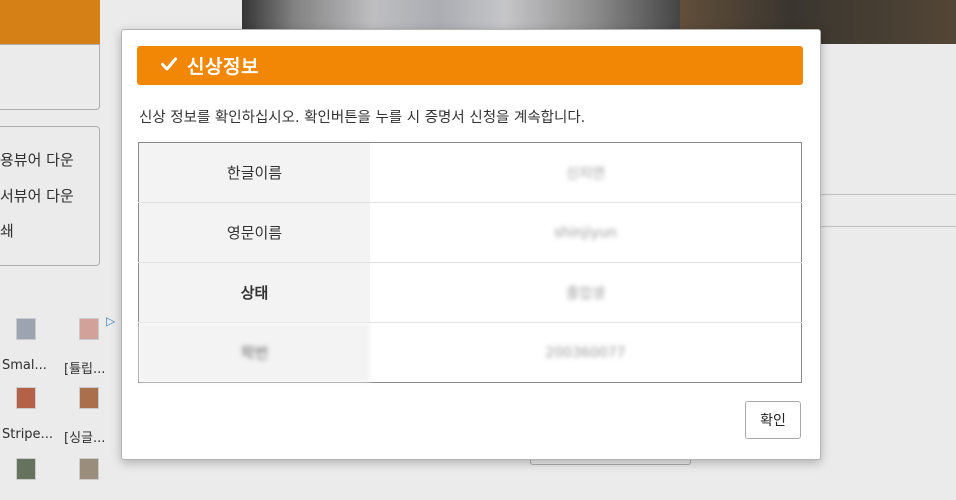 The width and height of the screenshot is (956, 500). What do you see at coordinates (586, 172) in the screenshot?
I see `row-value: 신지연` at bounding box center [586, 172].